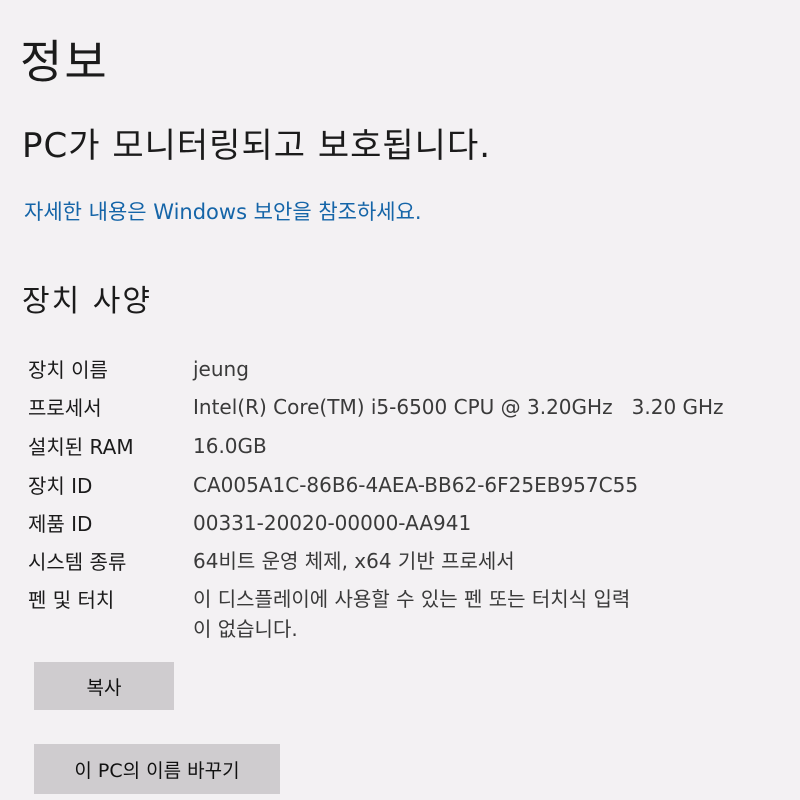 The width and height of the screenshot is (800, 800). Describe the element at coordinates (230, 446) in the screenshot. I see `spec-value: 16.0GB` at that location.